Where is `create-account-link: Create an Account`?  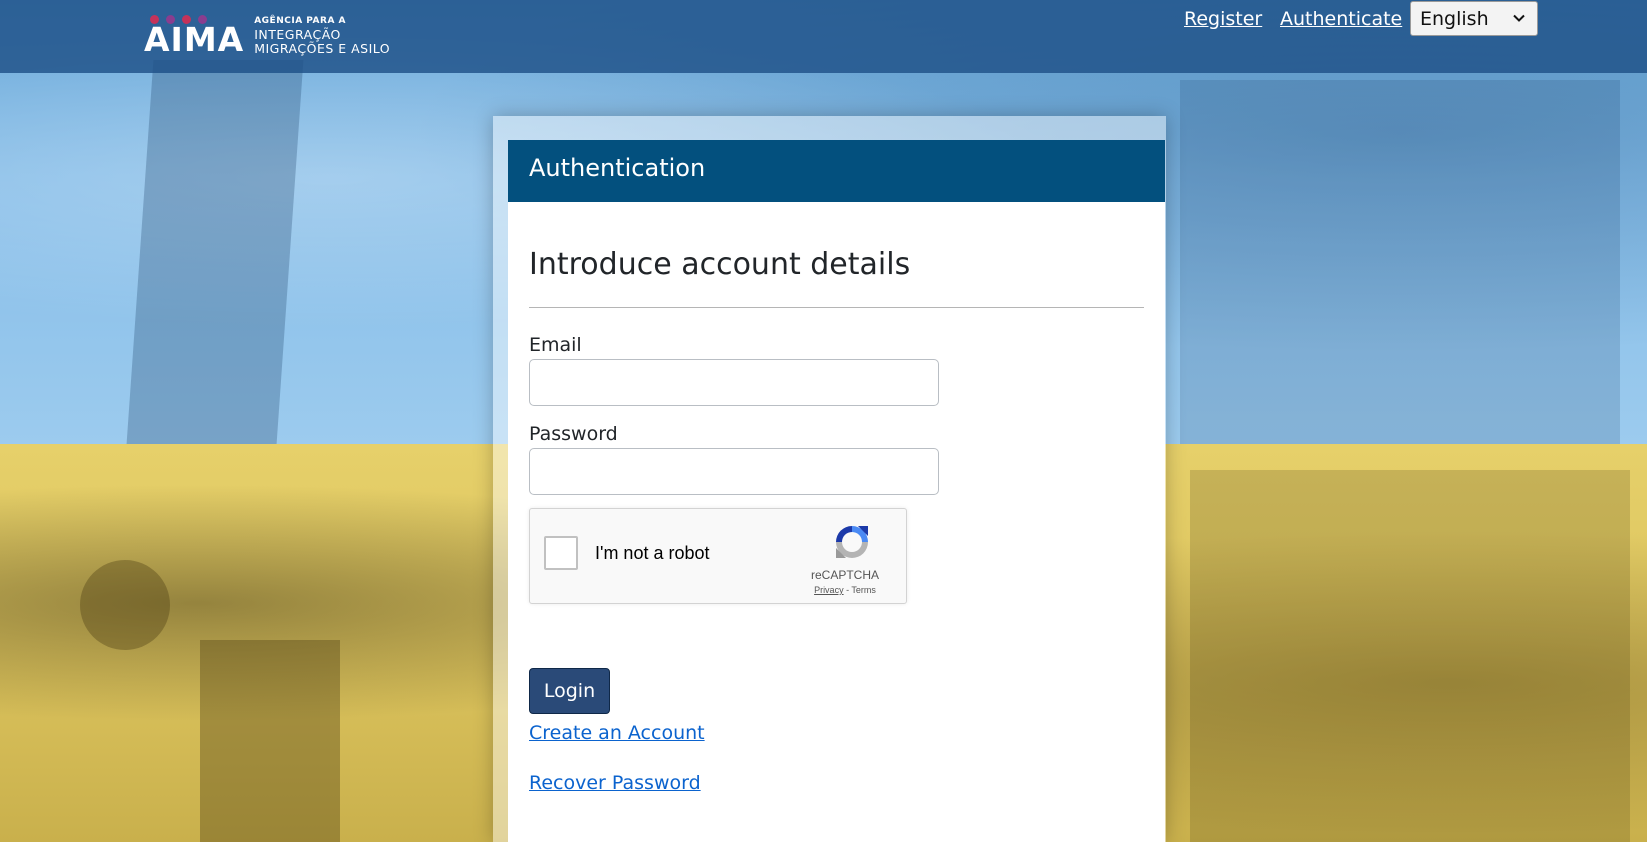
create-account-link: Create an Account is located at coordinates (617, 733).